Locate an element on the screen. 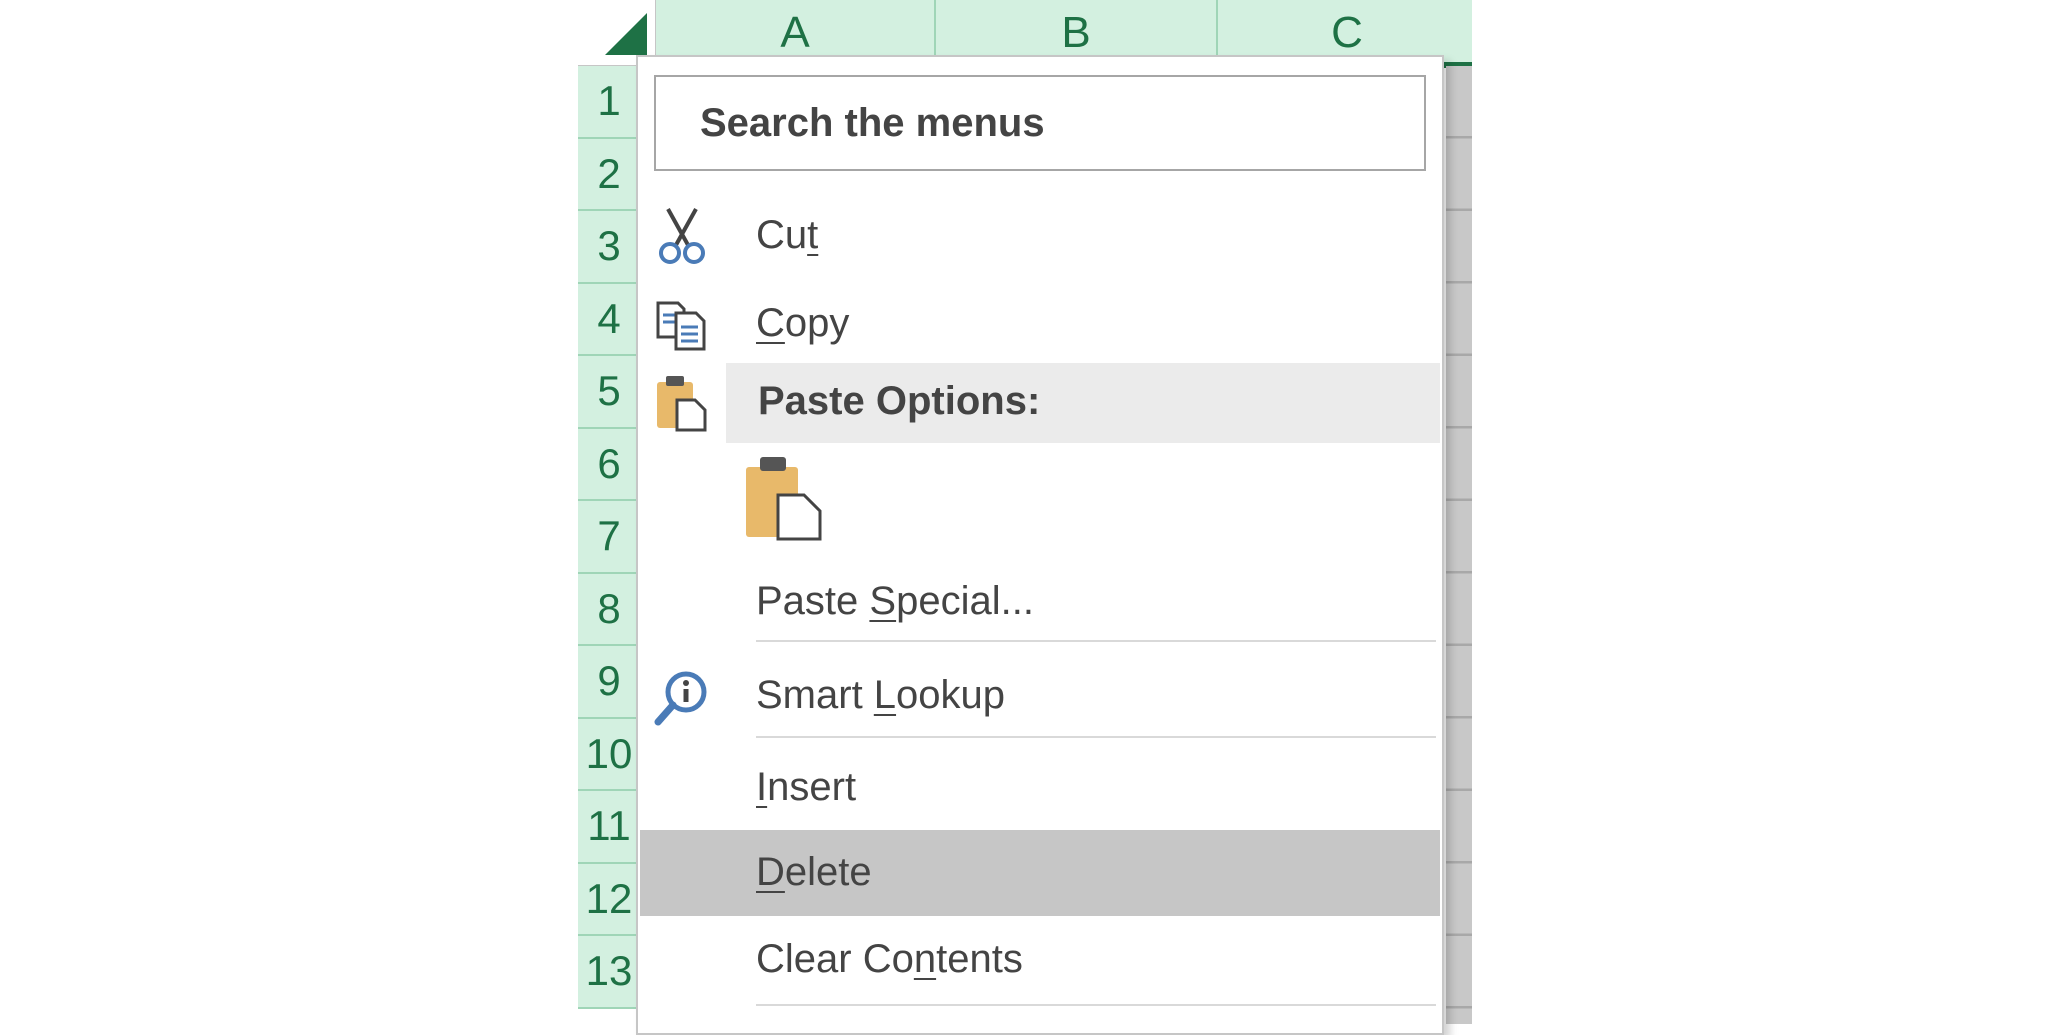  row-header: 2 is located at coordinates (611, 174).